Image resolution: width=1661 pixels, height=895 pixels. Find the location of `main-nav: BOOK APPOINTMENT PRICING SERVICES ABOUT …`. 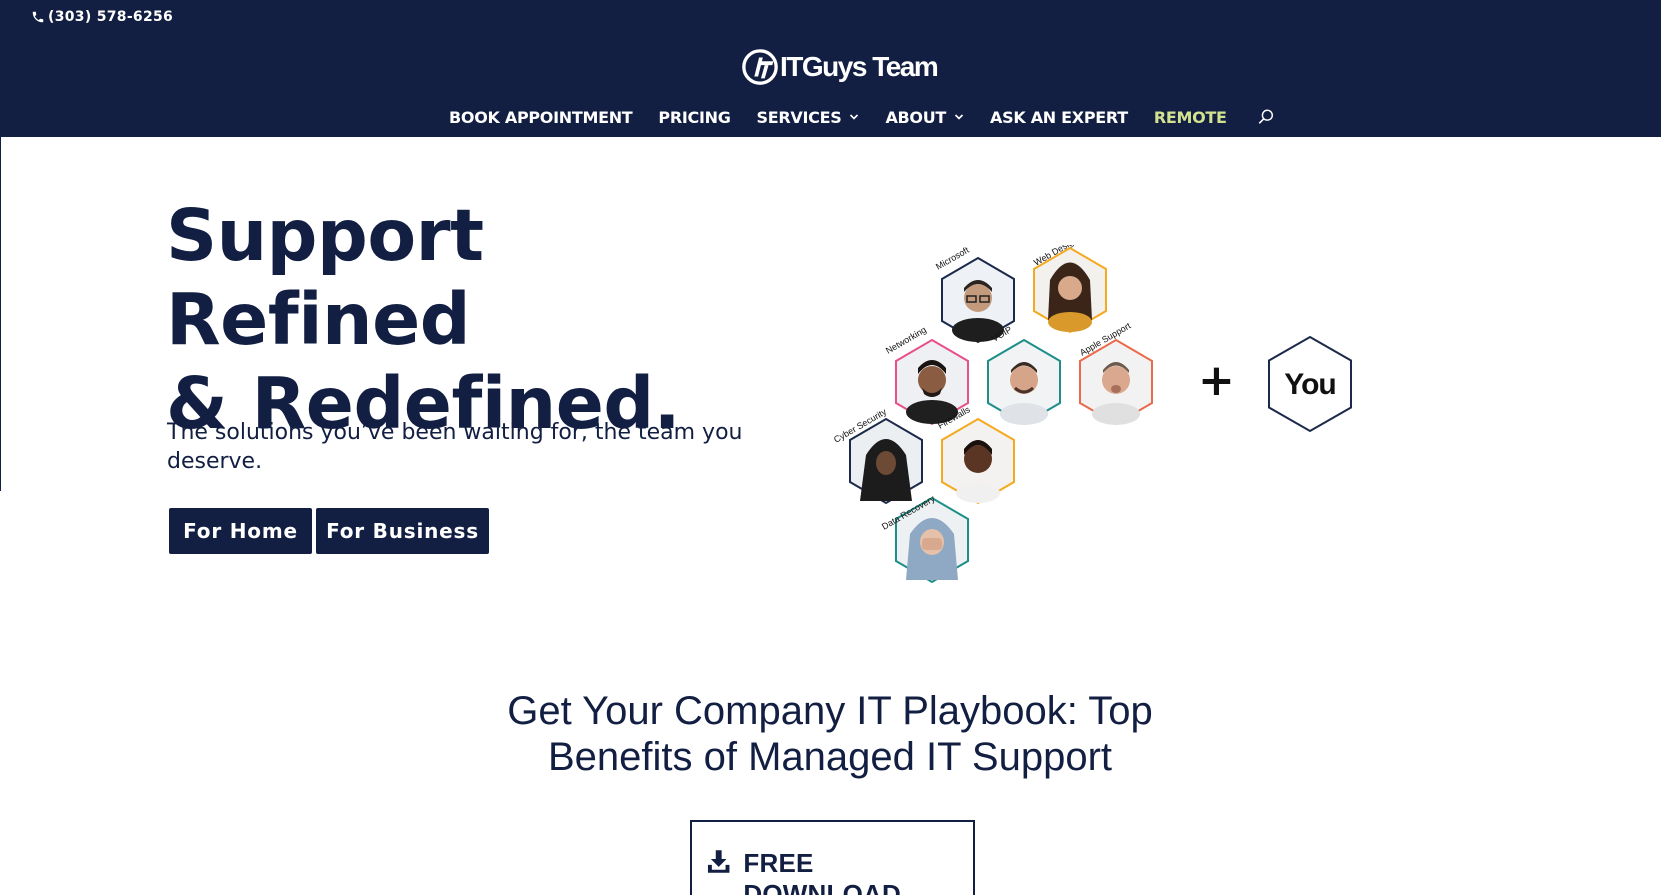

main-nav: BOOK APPOINTMENT PRICING SERVICES ABOUT … is located at coordinates (862, 117).